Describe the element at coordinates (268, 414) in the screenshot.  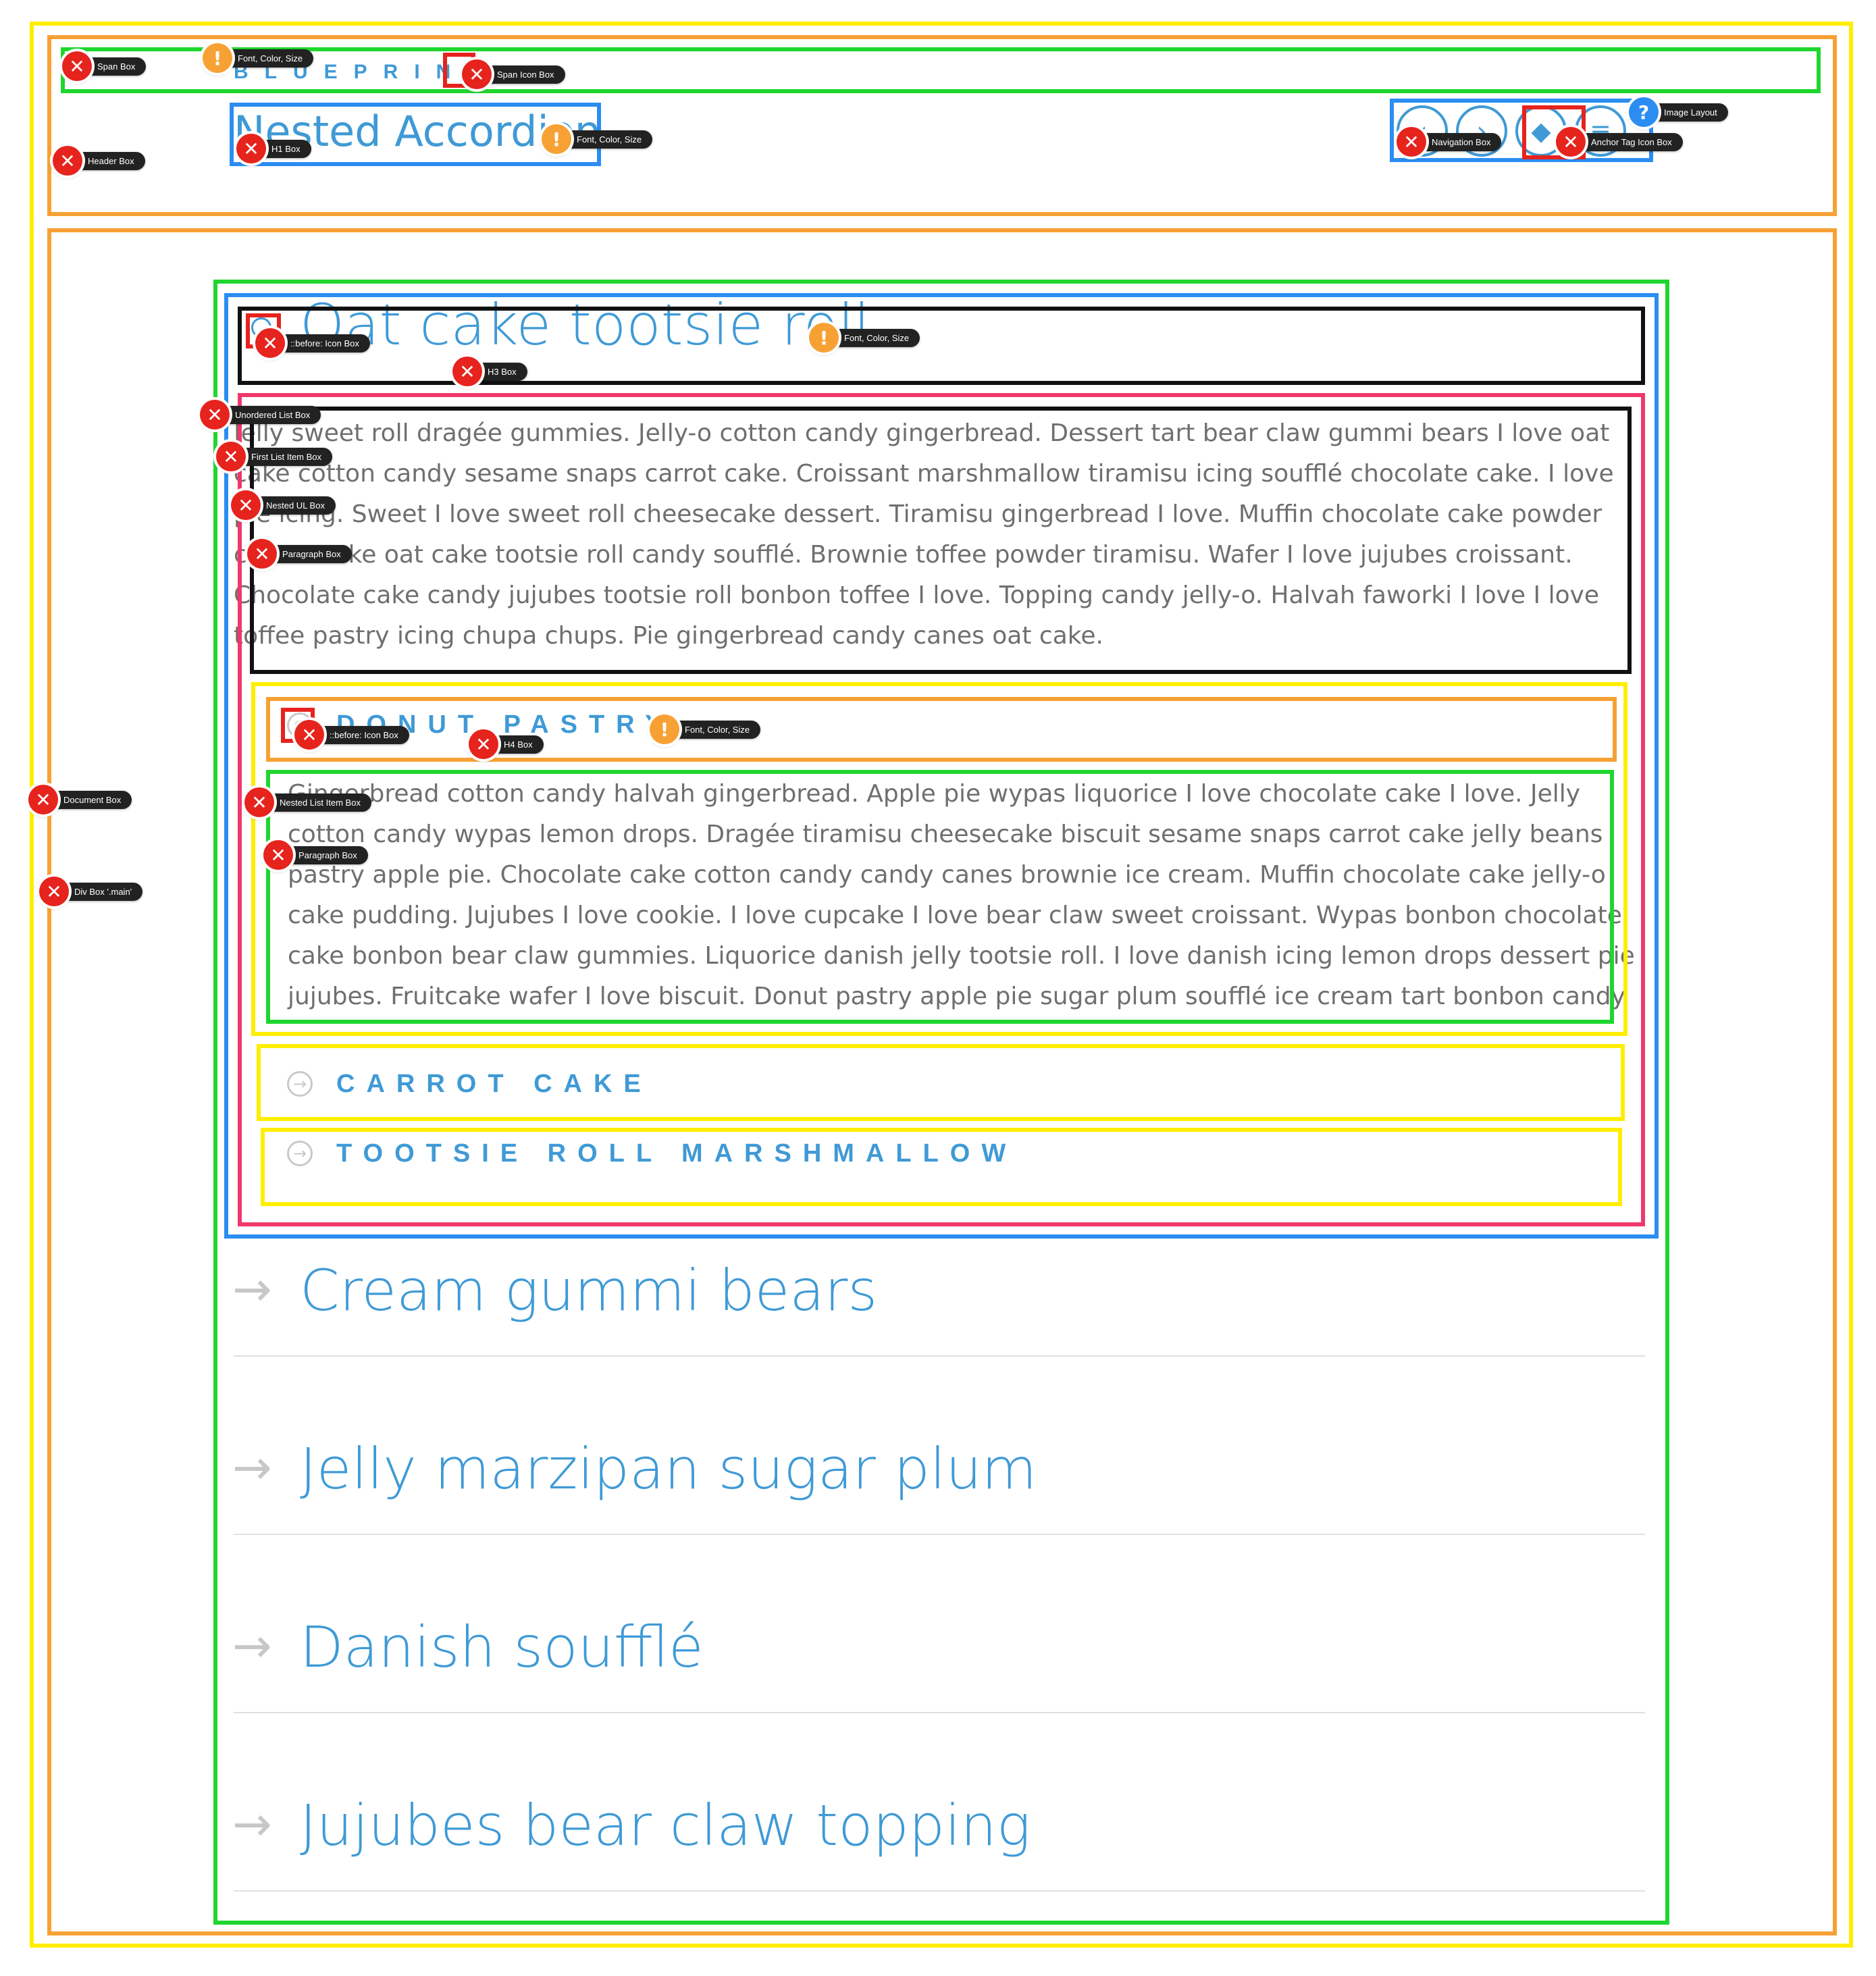
I see `badge-label: Unordered List Box` at that location.